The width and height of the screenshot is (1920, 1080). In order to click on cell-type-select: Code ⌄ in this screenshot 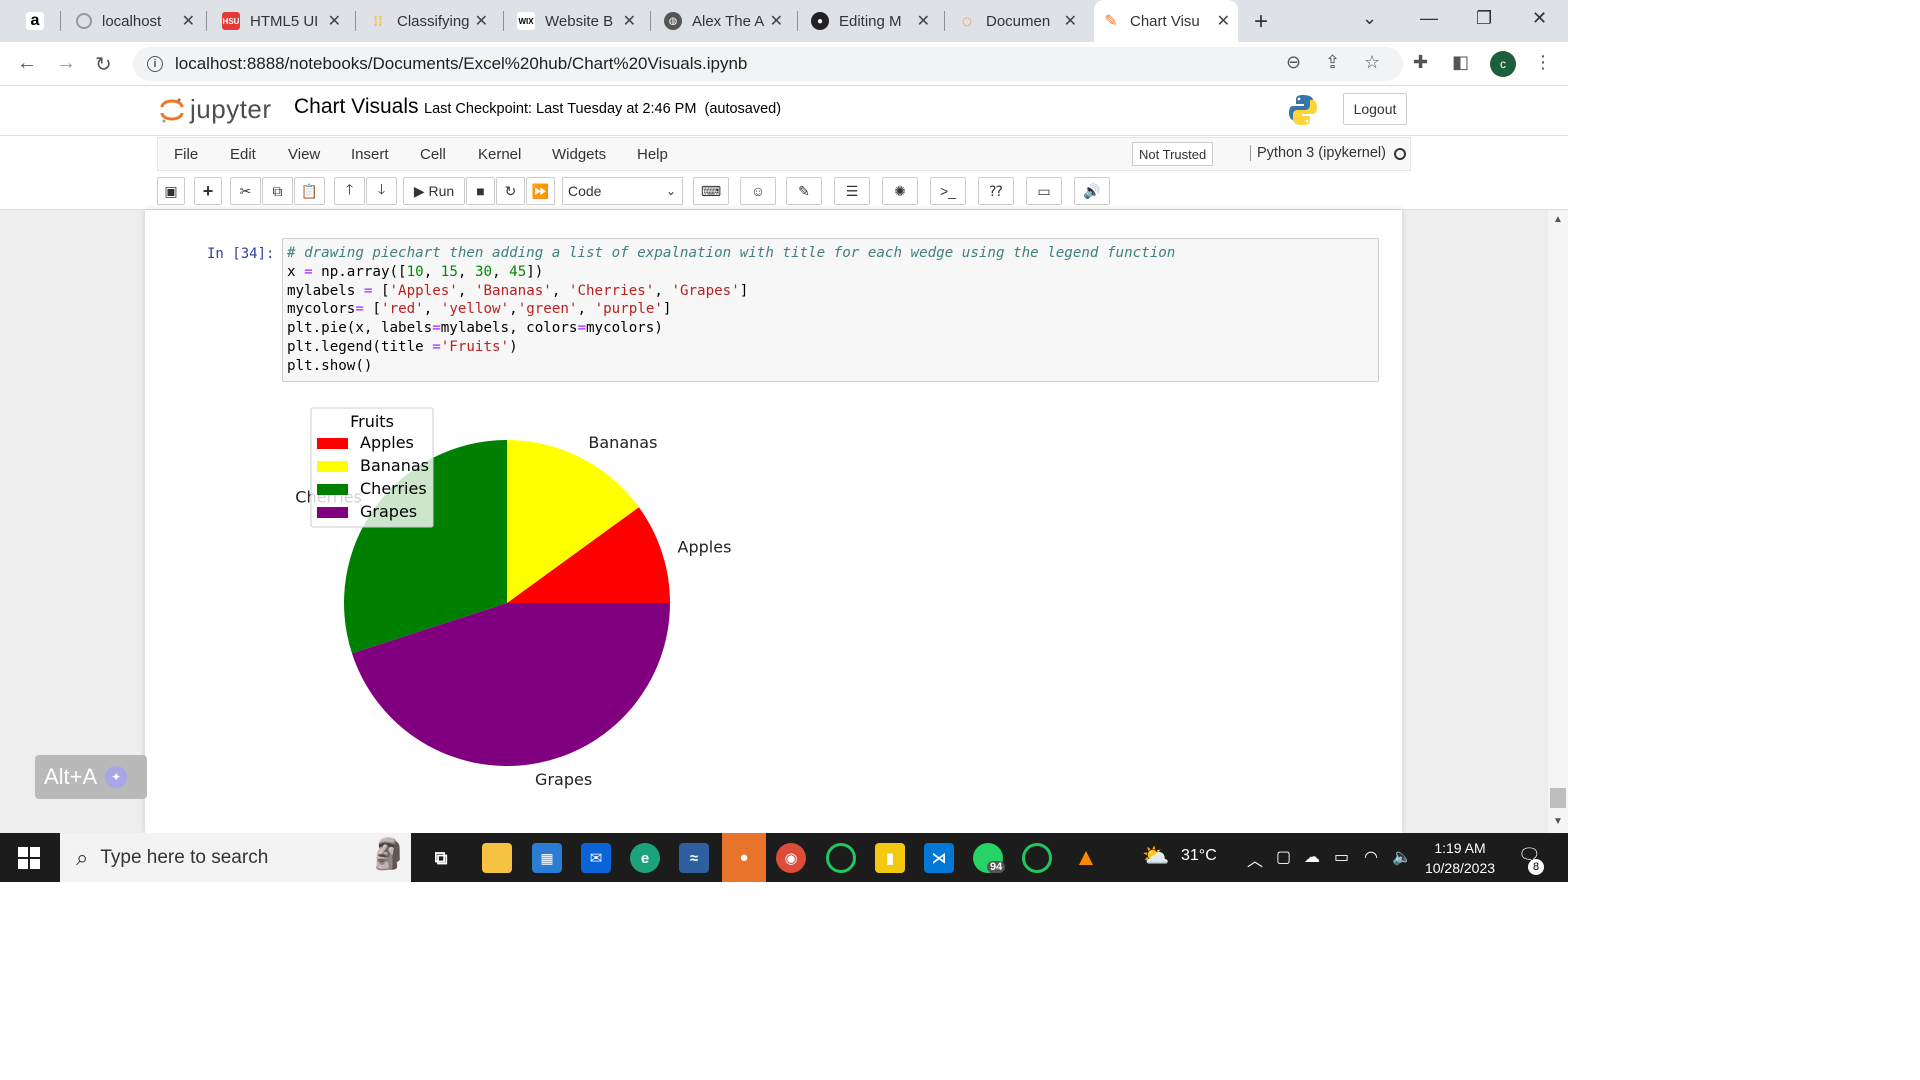, I will do `click(622, 191)`.